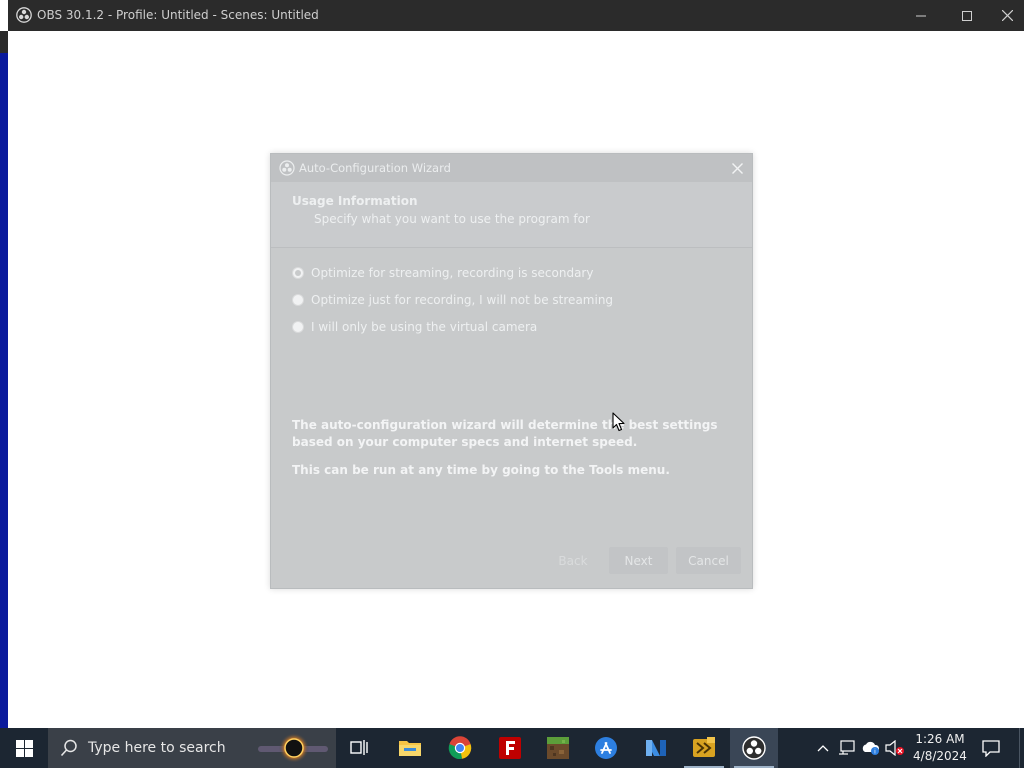 The width and height of the screenshot is (1024, 768). What do you see at coordinates (1021, 748) in the screenshot?
I see `show-desktop-button` at bounding box center [1021, 748].